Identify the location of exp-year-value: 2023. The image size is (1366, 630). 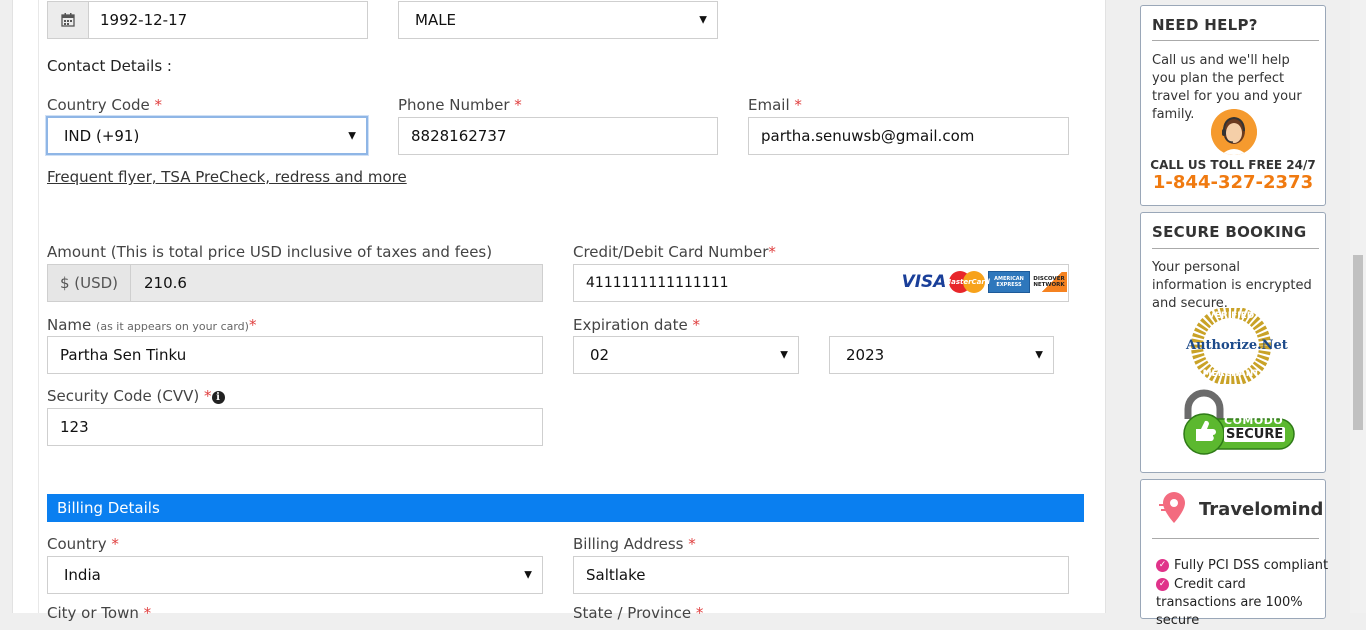
(865, 355).